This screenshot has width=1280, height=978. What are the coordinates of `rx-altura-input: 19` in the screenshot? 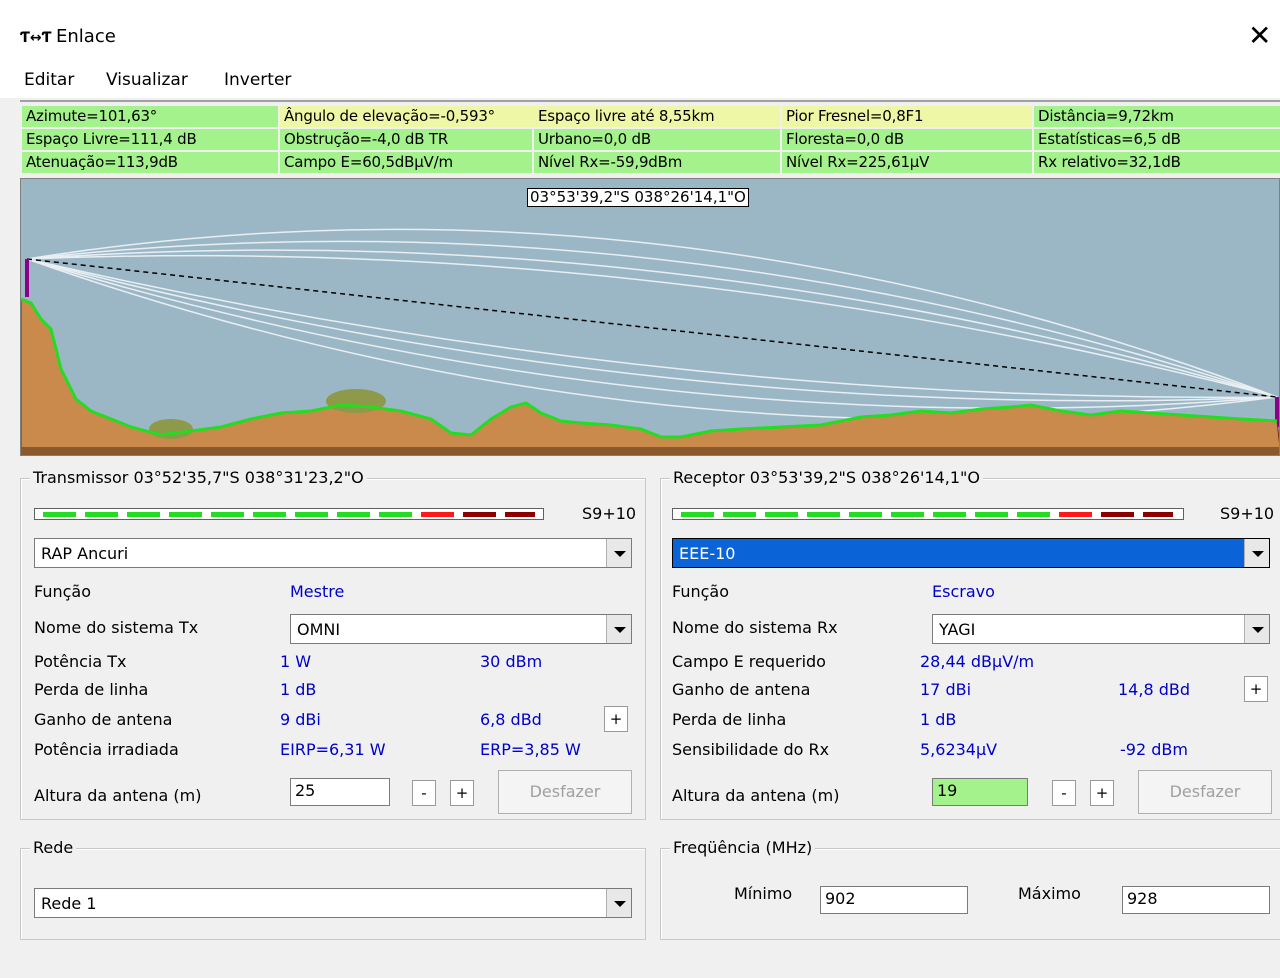 It's located at (980, 792).